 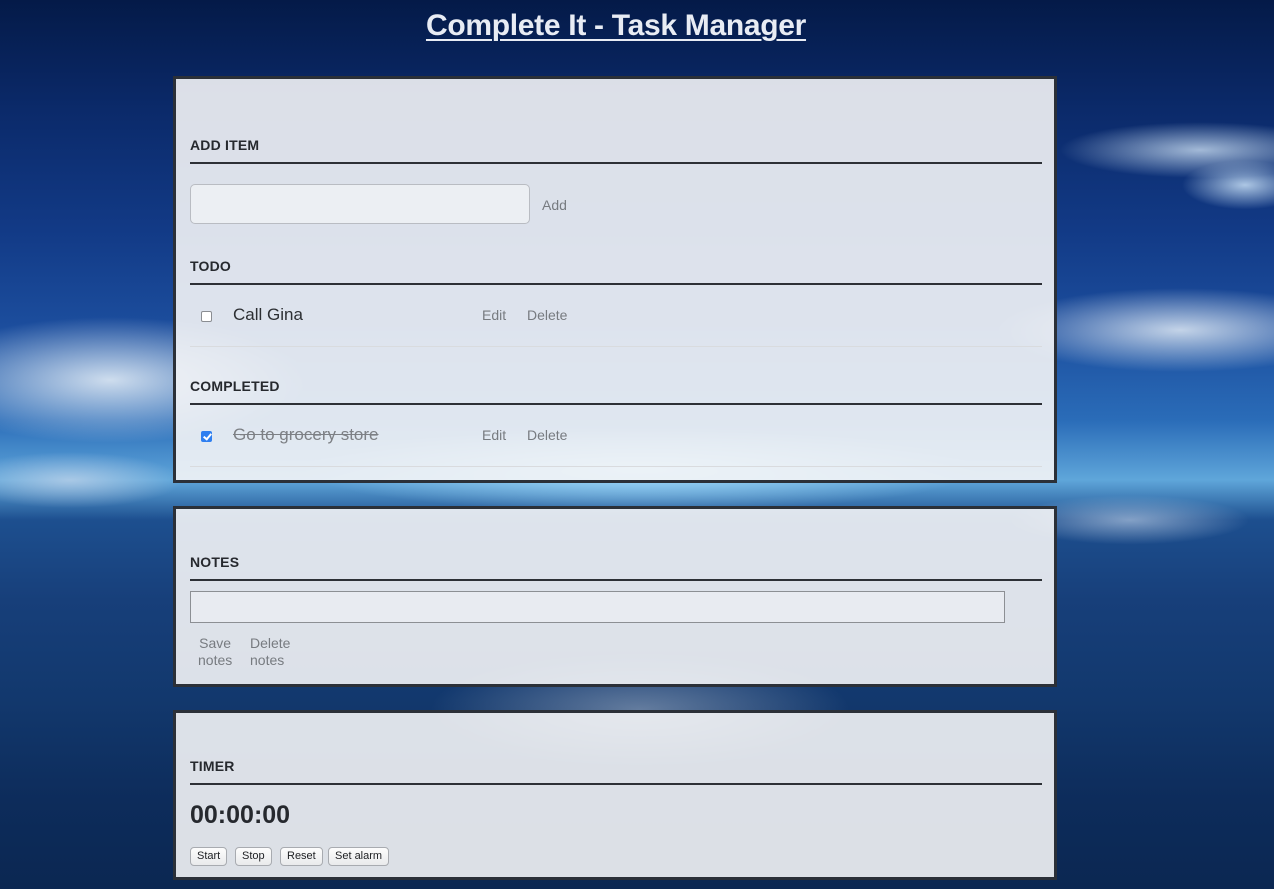 I want to click on completed-item-edit-button: Edit, so click(x=494, y=435).